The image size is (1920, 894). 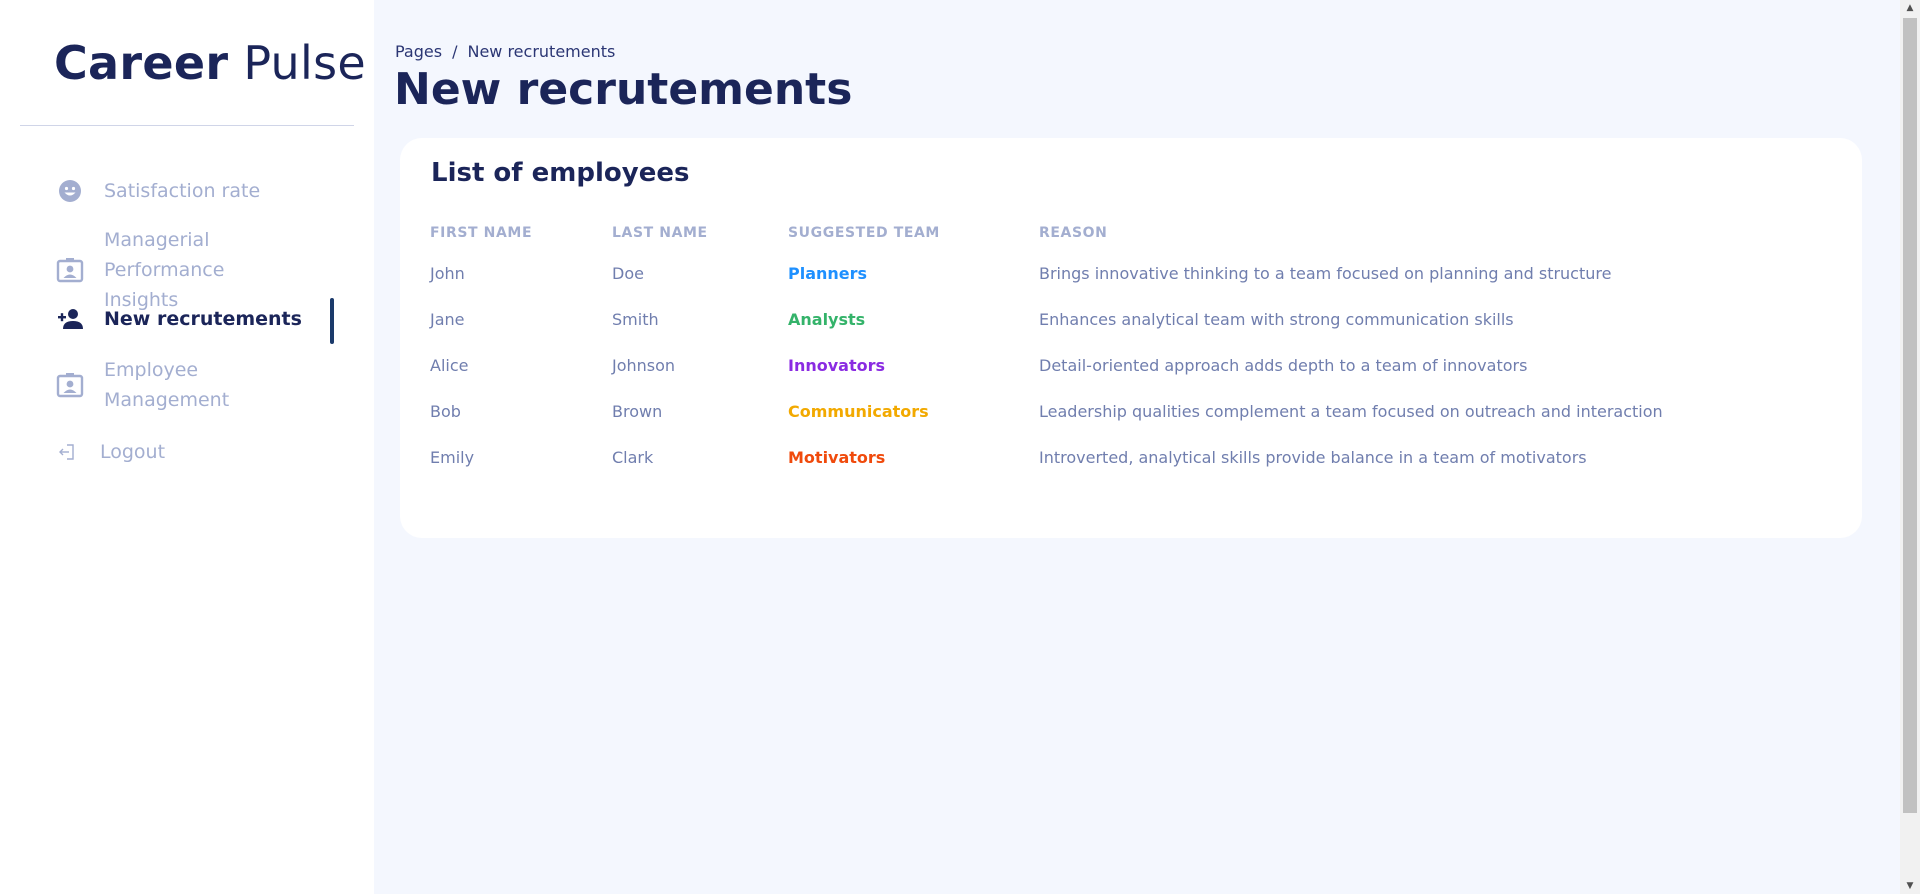 What do you see at coordinates (452, 457) in the screenshot?
I see `cell-first-name: Emily` at bounding box center [452, 457].